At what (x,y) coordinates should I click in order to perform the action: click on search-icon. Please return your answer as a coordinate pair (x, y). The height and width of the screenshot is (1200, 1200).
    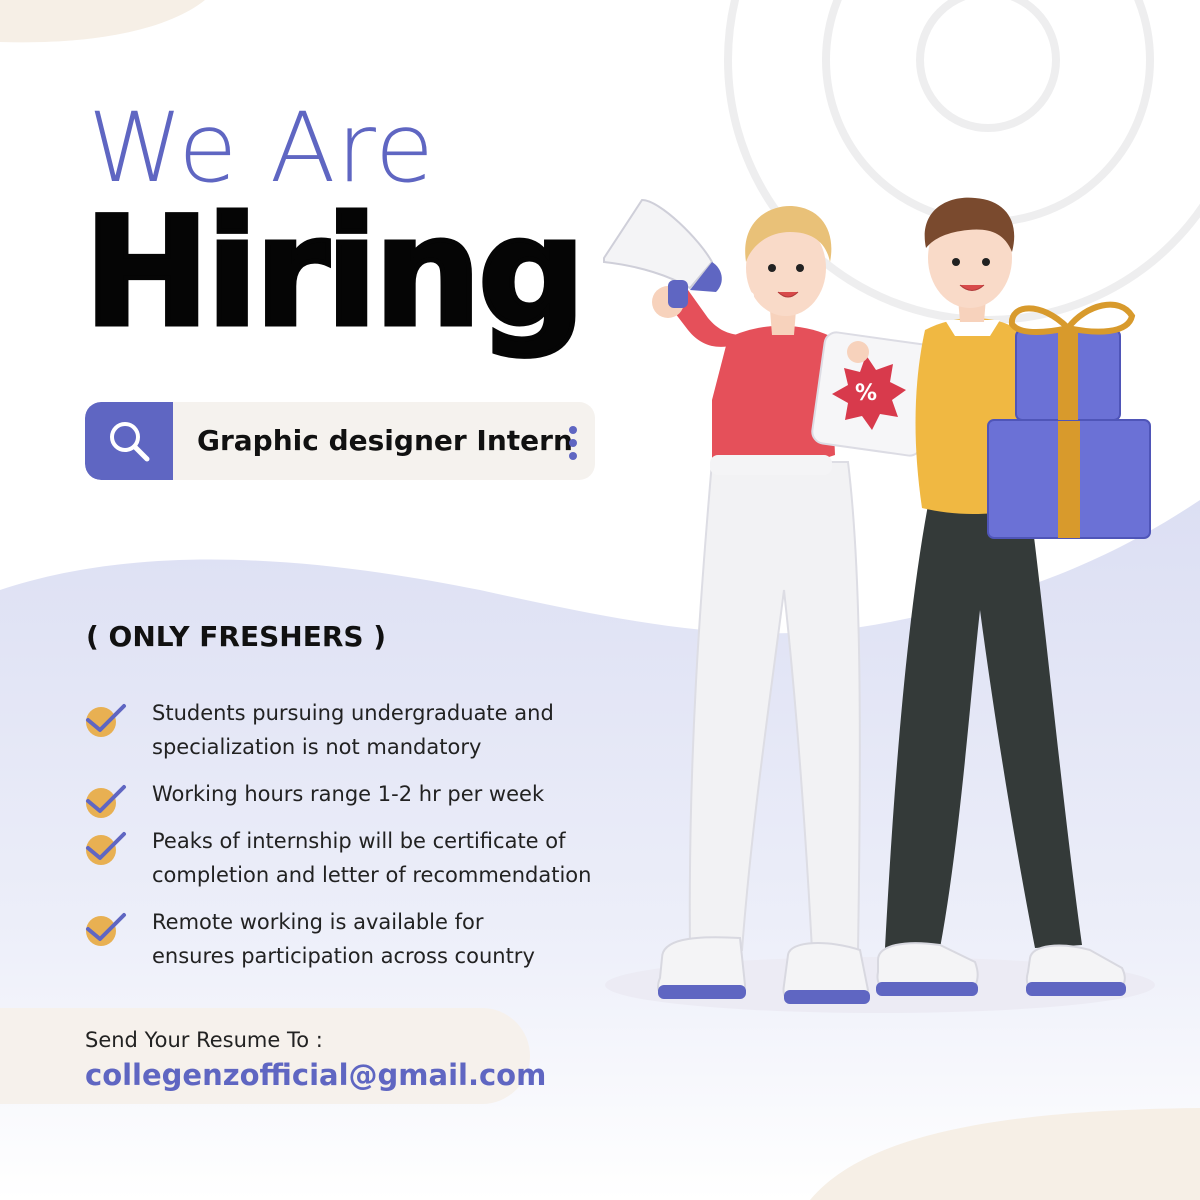
    Looking at the image, I should click on (130, 442).